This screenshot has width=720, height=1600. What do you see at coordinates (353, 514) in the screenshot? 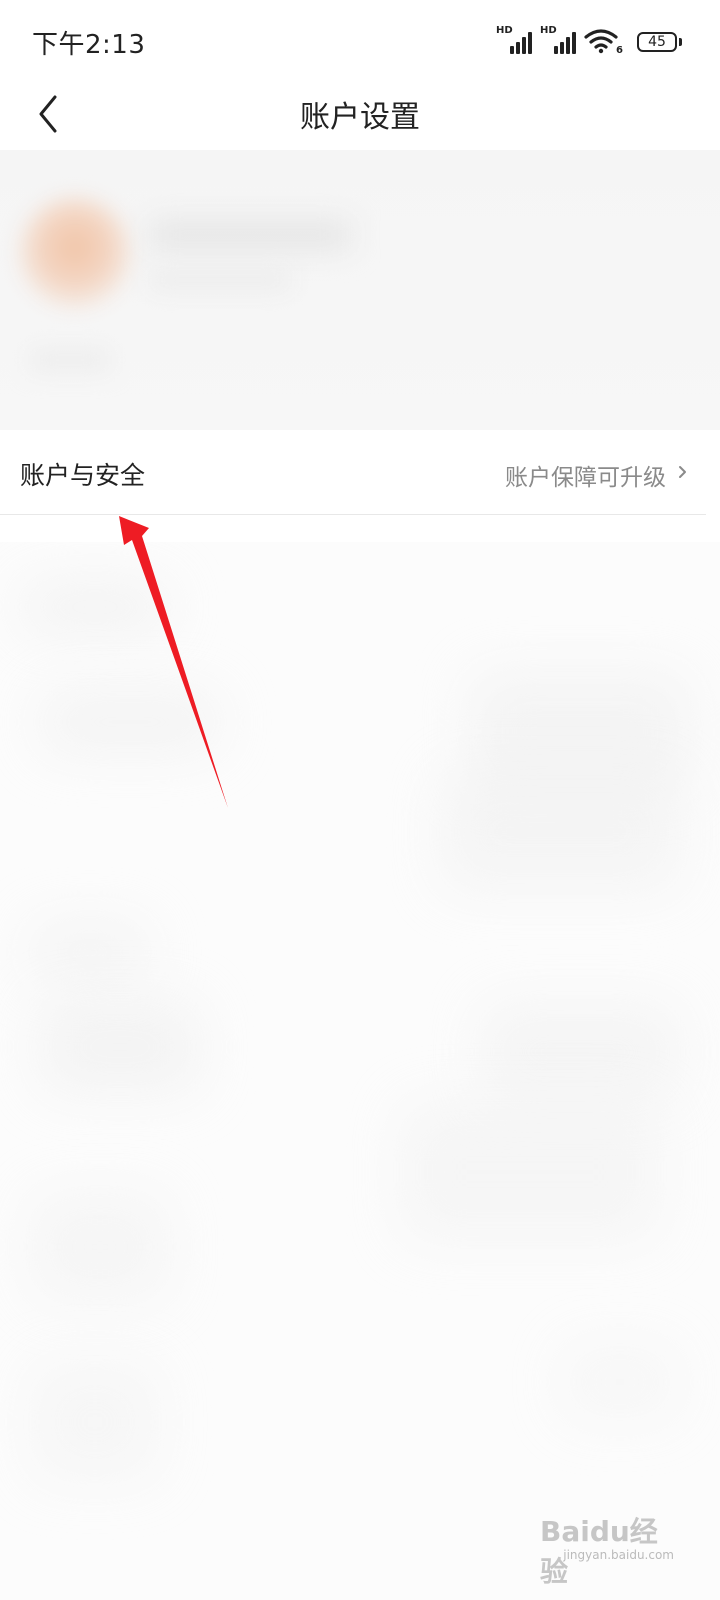
I see `divider` at bounding box center [353, 514].